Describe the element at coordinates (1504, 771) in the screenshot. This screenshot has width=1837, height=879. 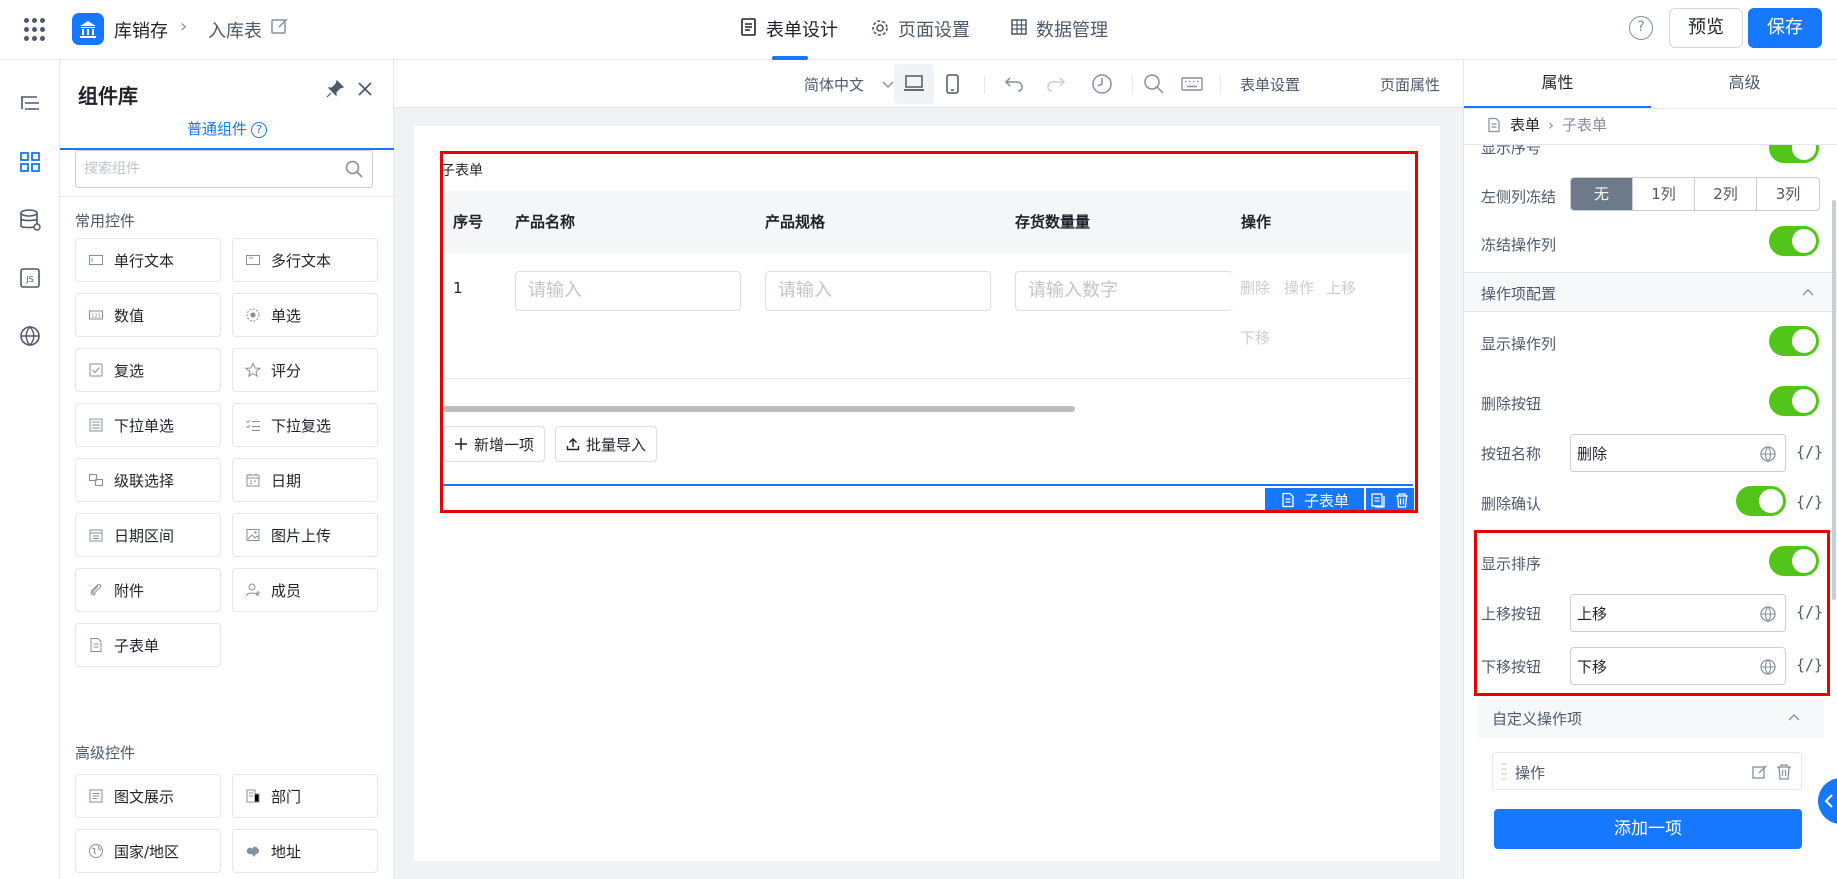
I see `drag-handle-icon` at that location.